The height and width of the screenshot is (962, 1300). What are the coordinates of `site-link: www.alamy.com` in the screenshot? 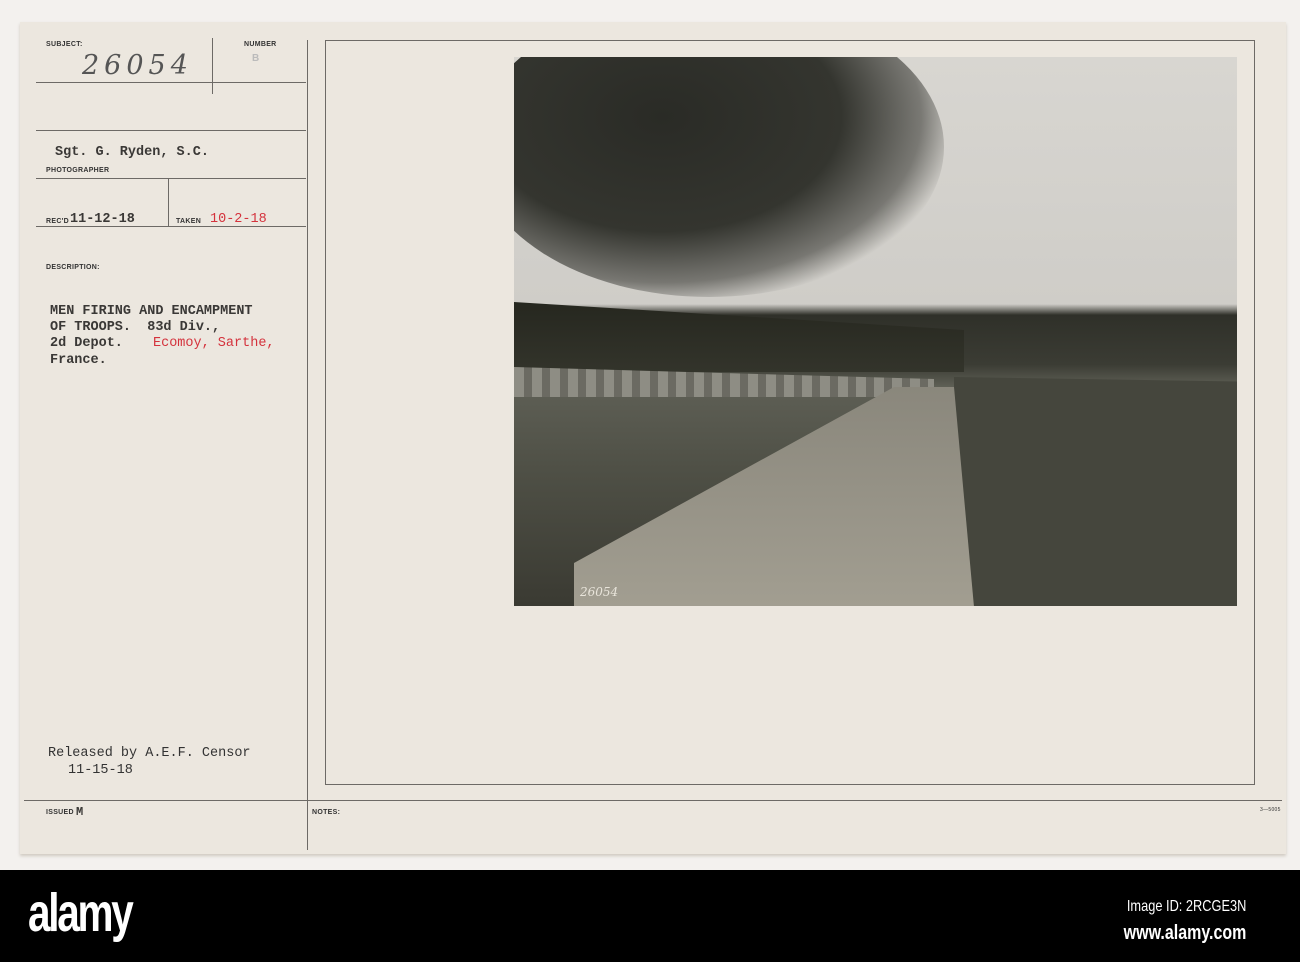 It's located at (1184, 933).